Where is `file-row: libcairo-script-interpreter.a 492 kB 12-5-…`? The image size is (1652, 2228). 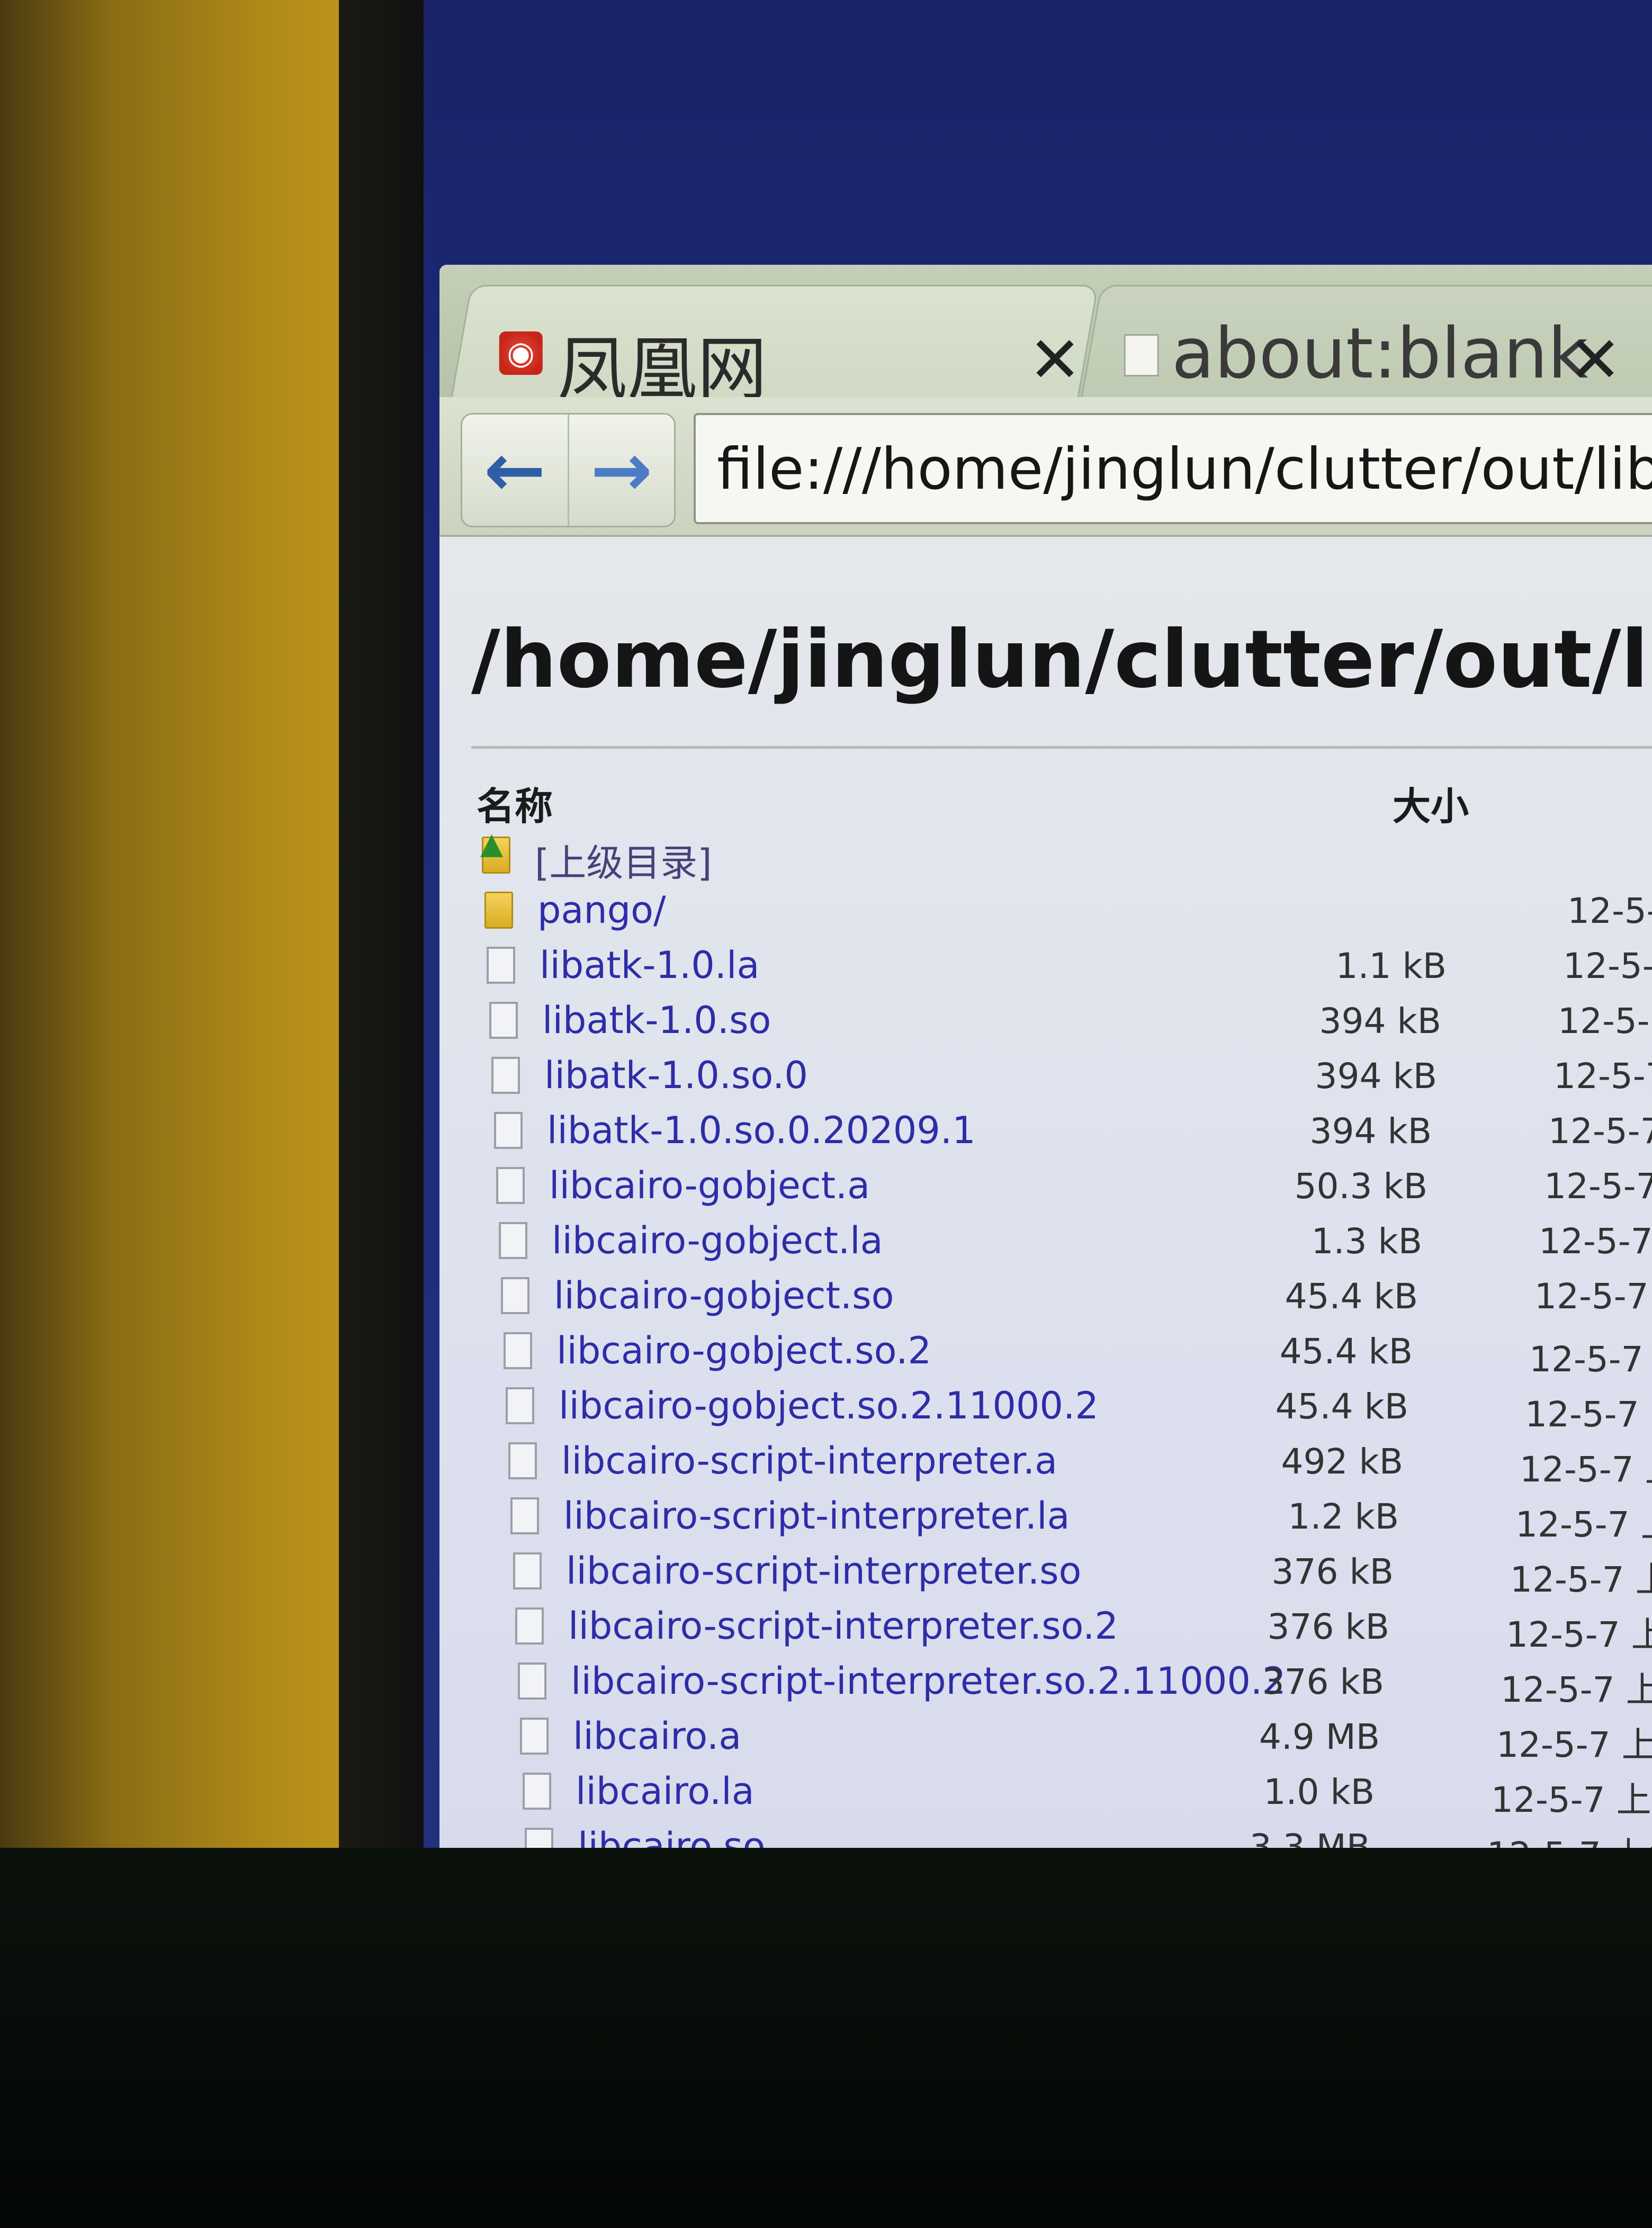
file-row: libcairo-script-interpreter.a 492 kB 12-5-… is located at coordinates (1080, 1464).